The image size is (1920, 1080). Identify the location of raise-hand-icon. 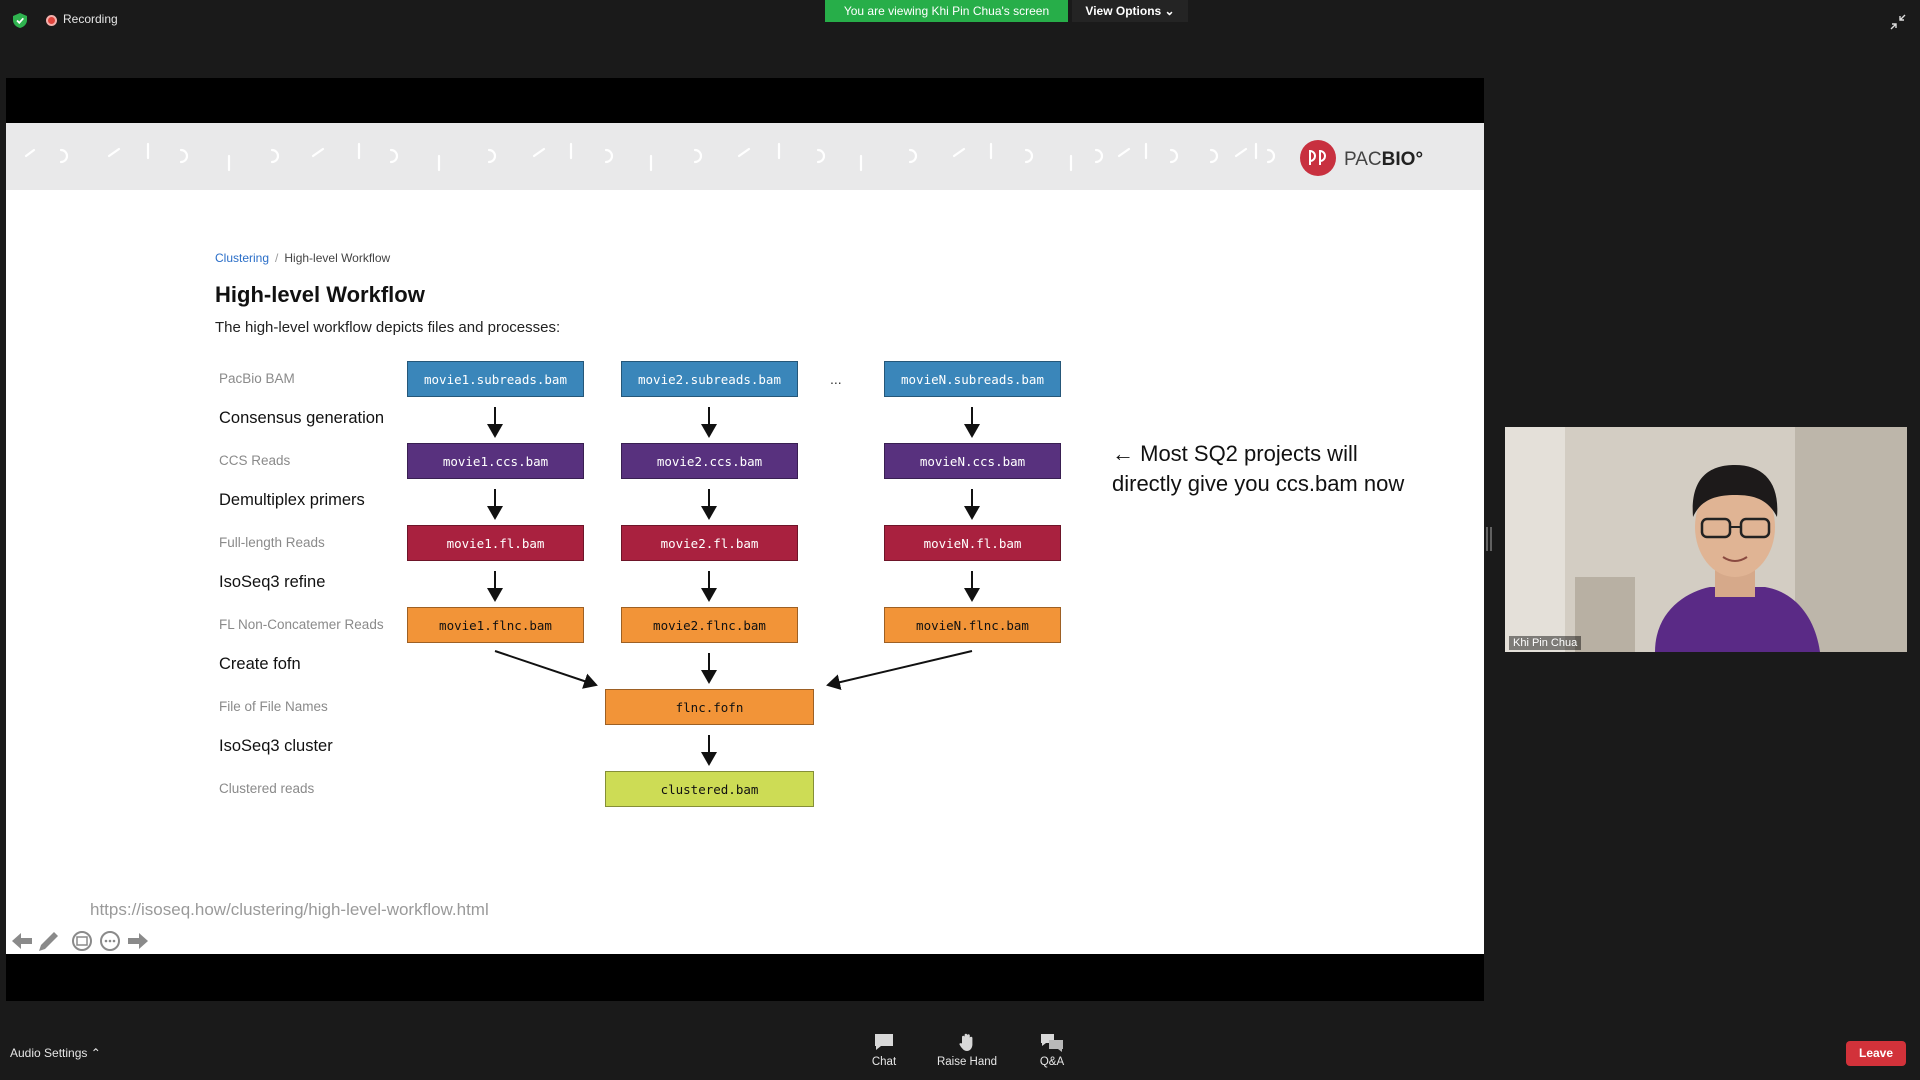
(966, 1042).